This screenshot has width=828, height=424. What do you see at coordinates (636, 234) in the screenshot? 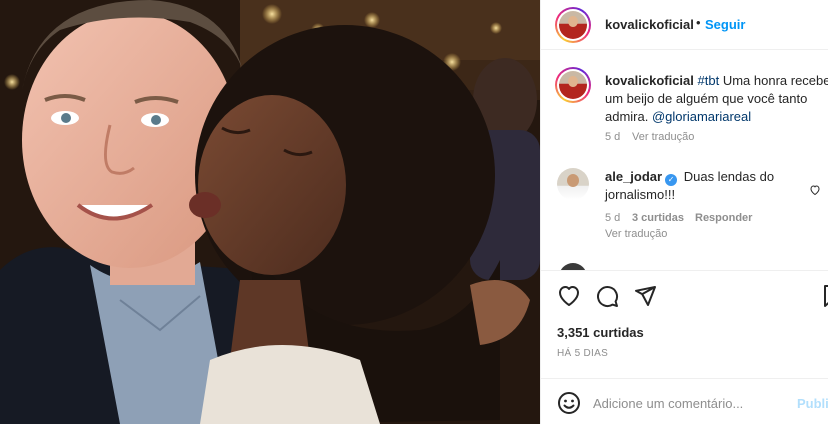
I see `comment-translate-link: Ver tradução` at bounding box center [636, 234].